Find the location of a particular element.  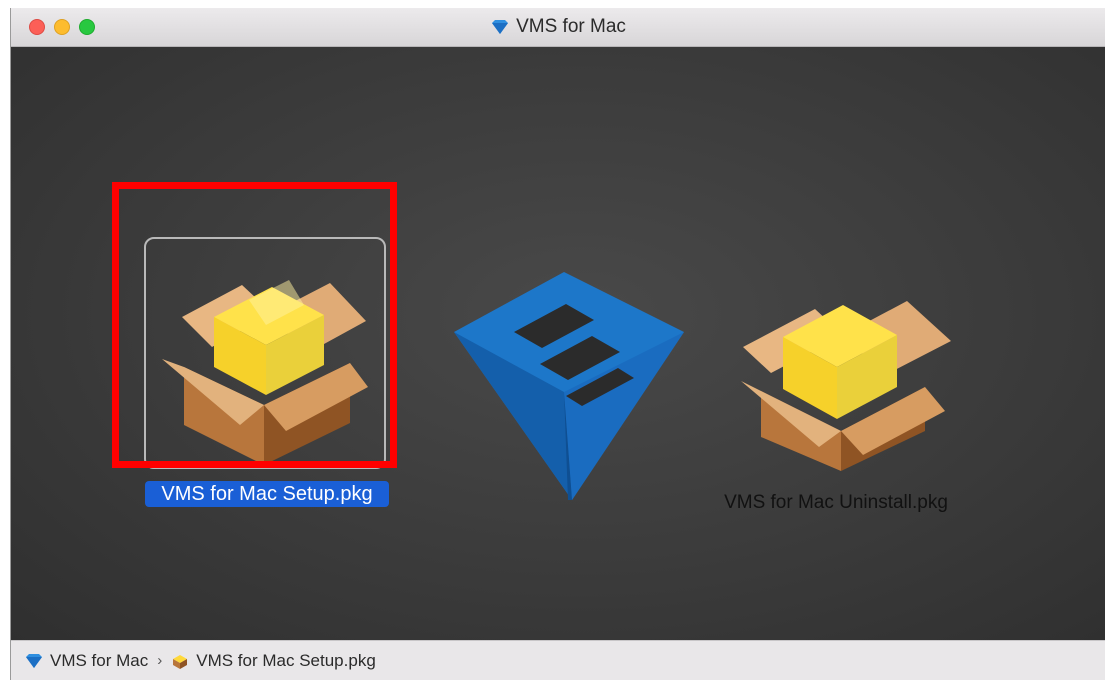

highlight-box is located at coordinates (254, 325).